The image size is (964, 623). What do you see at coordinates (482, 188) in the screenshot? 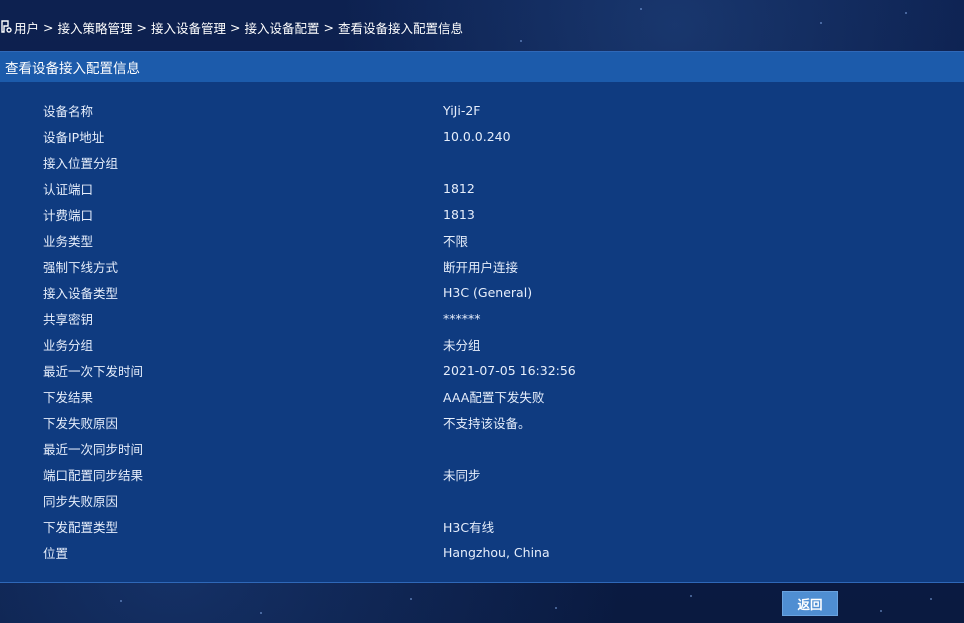
I see `detail-row-auth-port: 认证端口 1812` at bounding box center [482, 188].